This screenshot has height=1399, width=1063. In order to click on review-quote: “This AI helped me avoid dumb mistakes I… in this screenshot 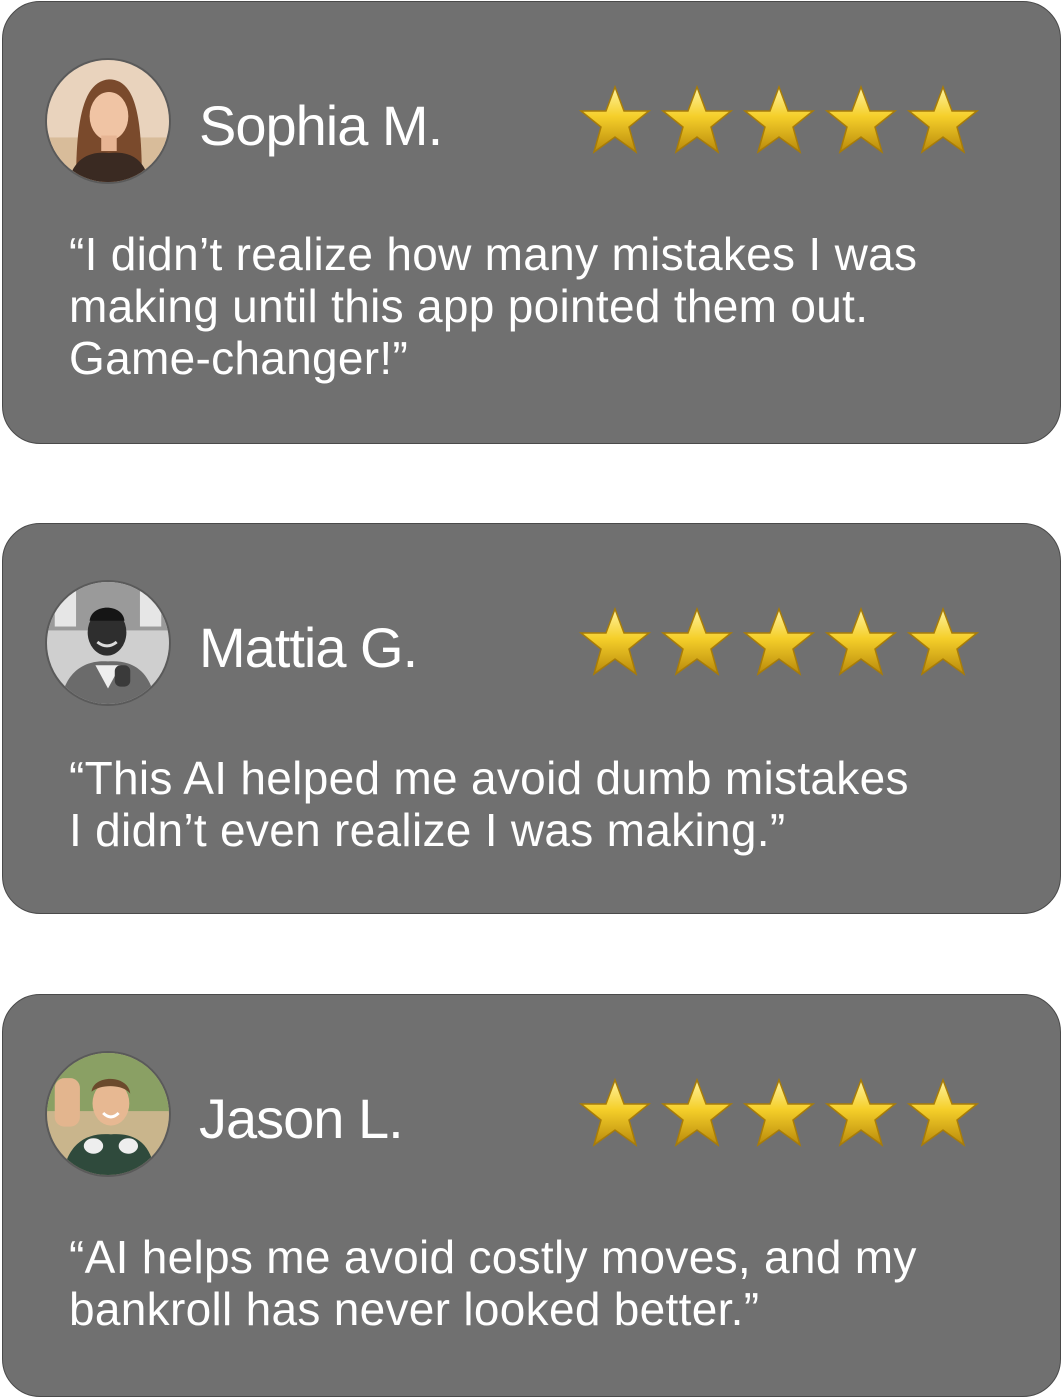, I will do `click(549, 804)`.